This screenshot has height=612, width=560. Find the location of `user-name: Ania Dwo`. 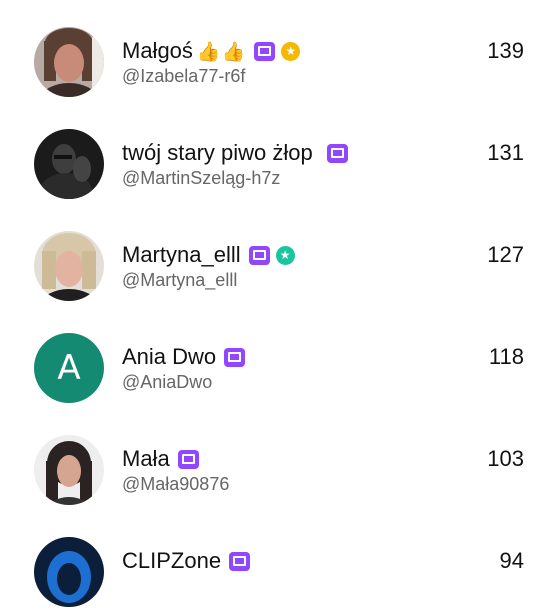

user-name: Ania Dwo is located at coordinates (169, 357).